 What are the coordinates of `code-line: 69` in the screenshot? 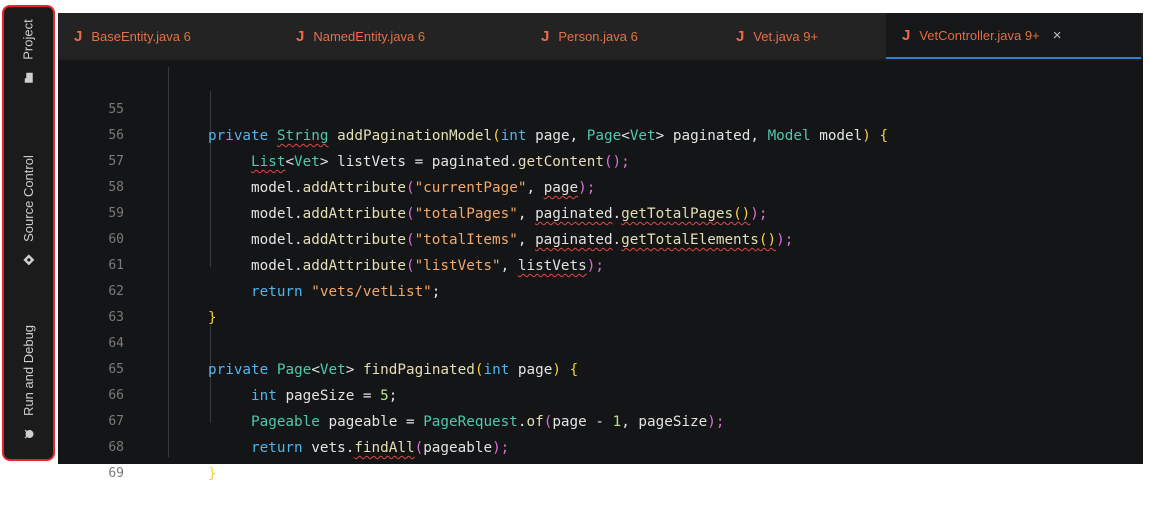 It's located at (600, 458).